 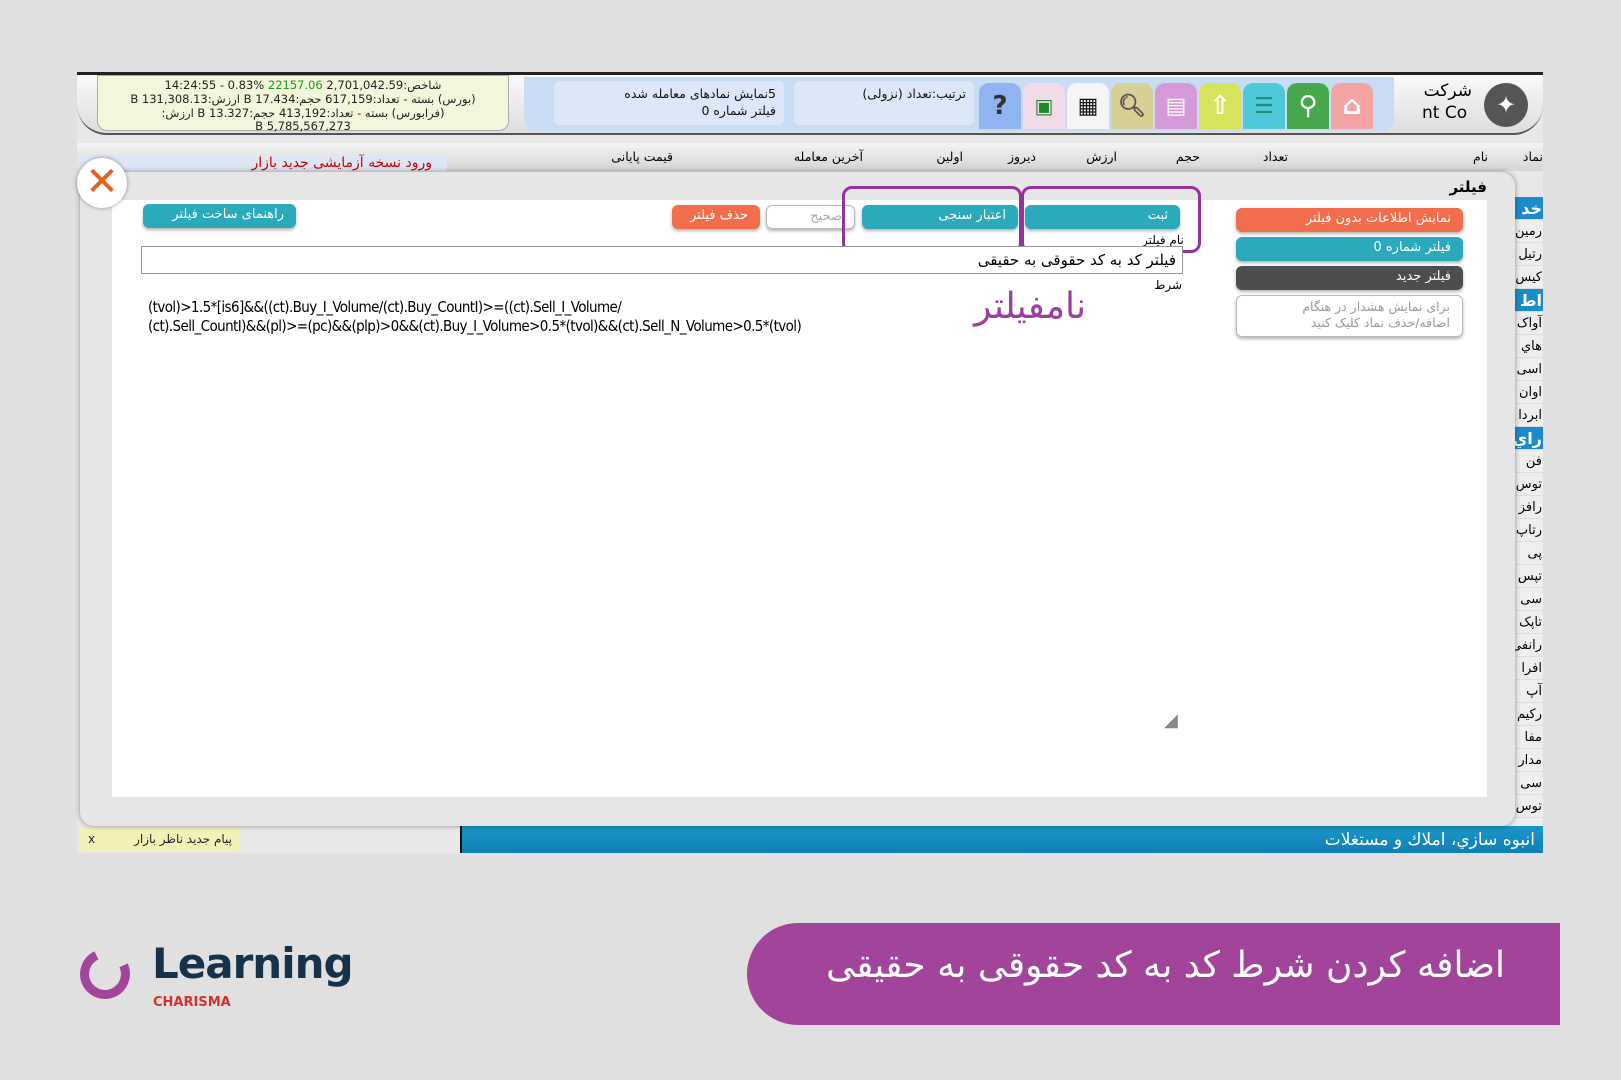 What do you see at coordinates (1527, 714) in the screenshot?
I see `symbol-list-item: رکیم` at bounding box center [1527, 714].